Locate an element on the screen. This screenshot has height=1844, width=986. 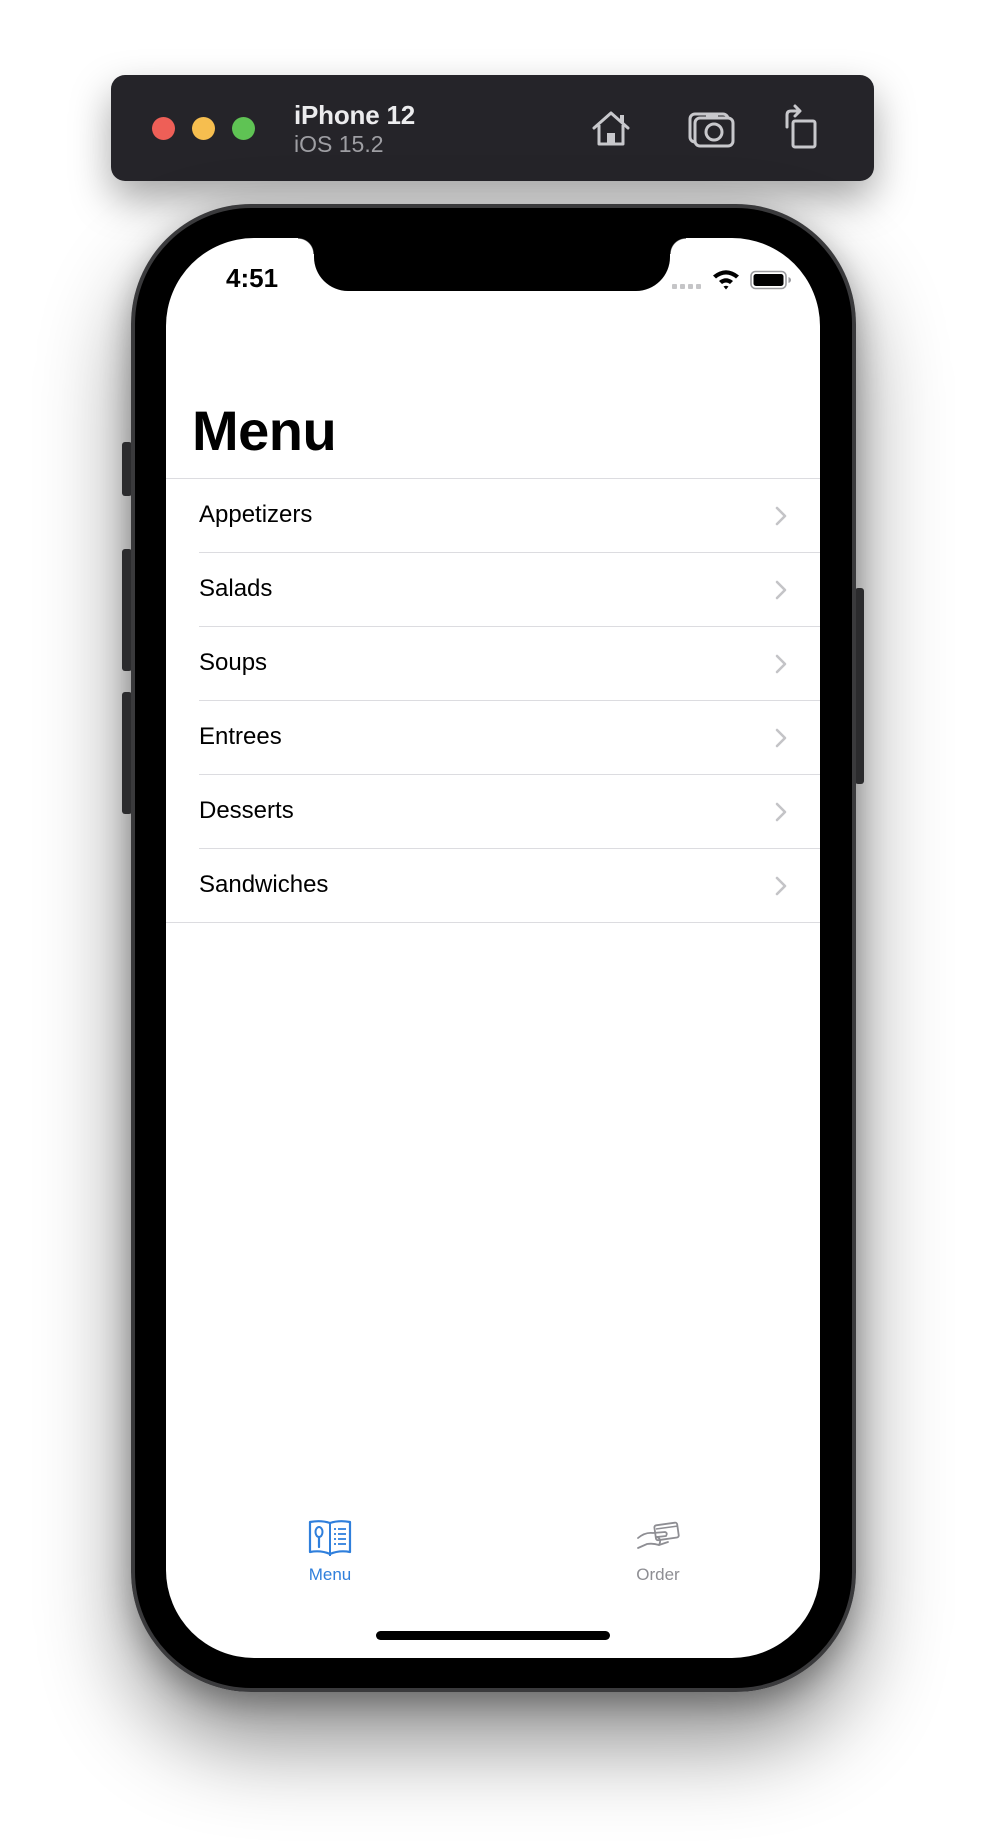
order-hand-card-icon is located at coordinates (658, 1535).